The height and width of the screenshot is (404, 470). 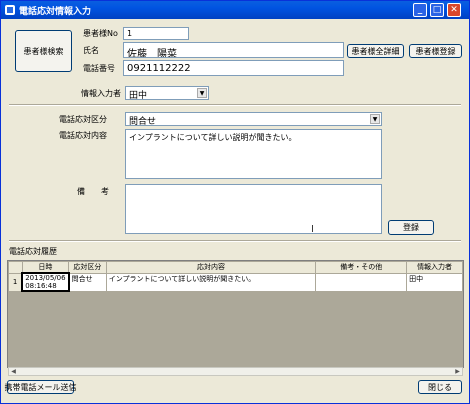 I want to click on column-header-content: 応対内容, so click(x=211, y=267).